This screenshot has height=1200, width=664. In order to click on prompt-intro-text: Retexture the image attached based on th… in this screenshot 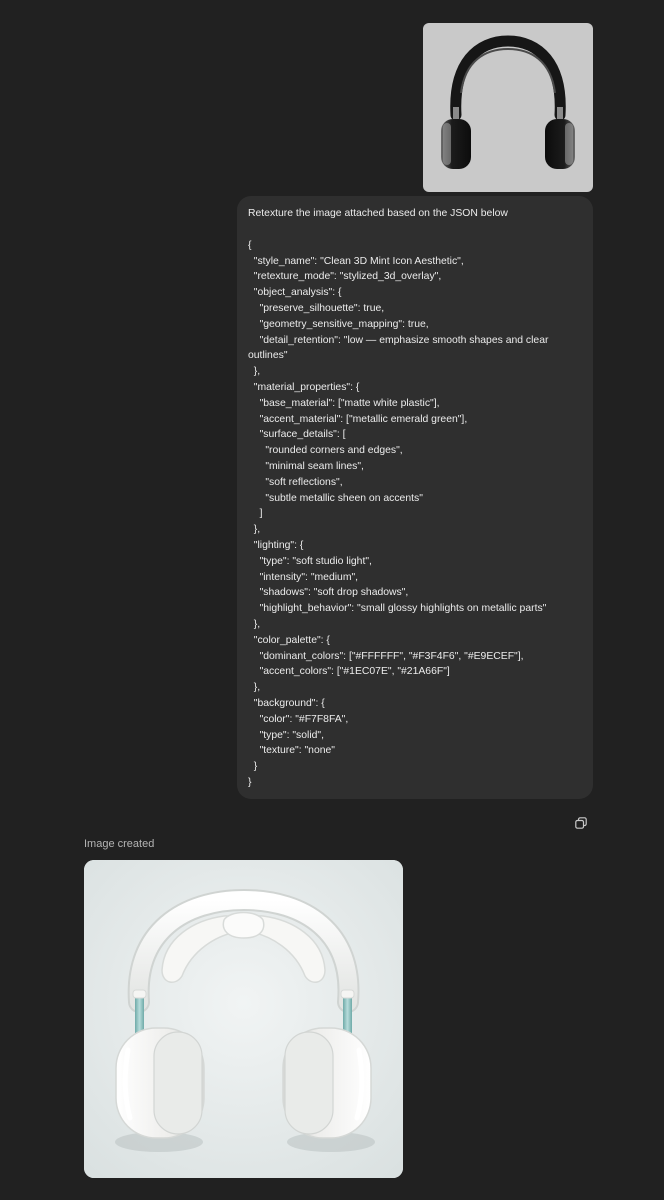, I will do `click(378, 213)`.